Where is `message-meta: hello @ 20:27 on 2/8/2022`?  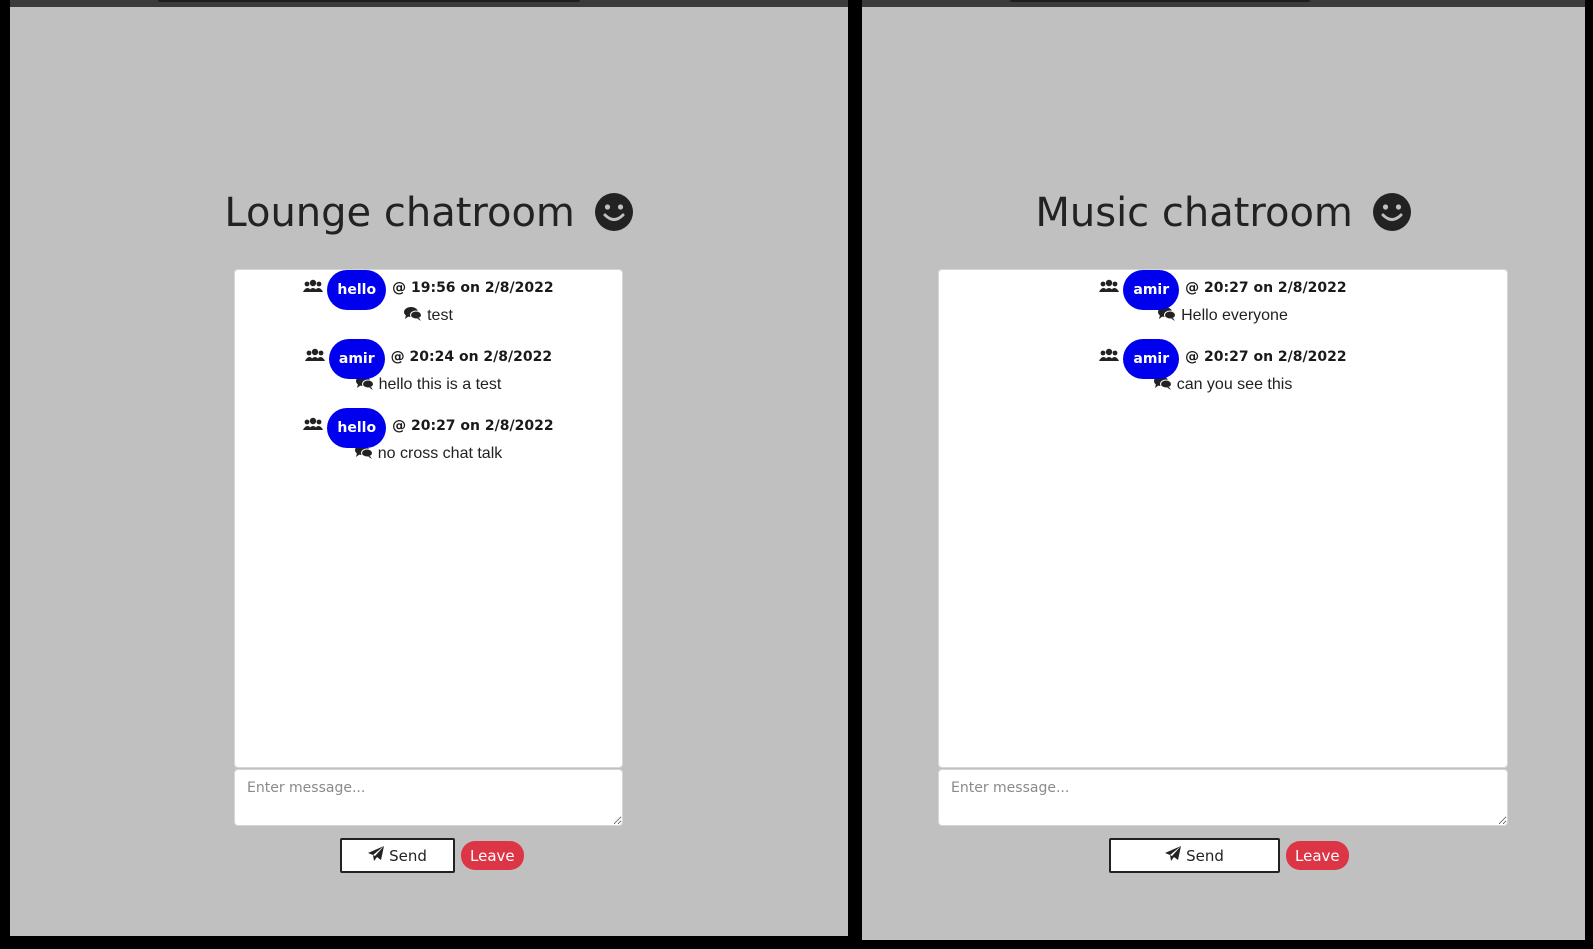
message-meta: hello @ 20:27 on 2/8/2022 is located at coordinates (428, 428).